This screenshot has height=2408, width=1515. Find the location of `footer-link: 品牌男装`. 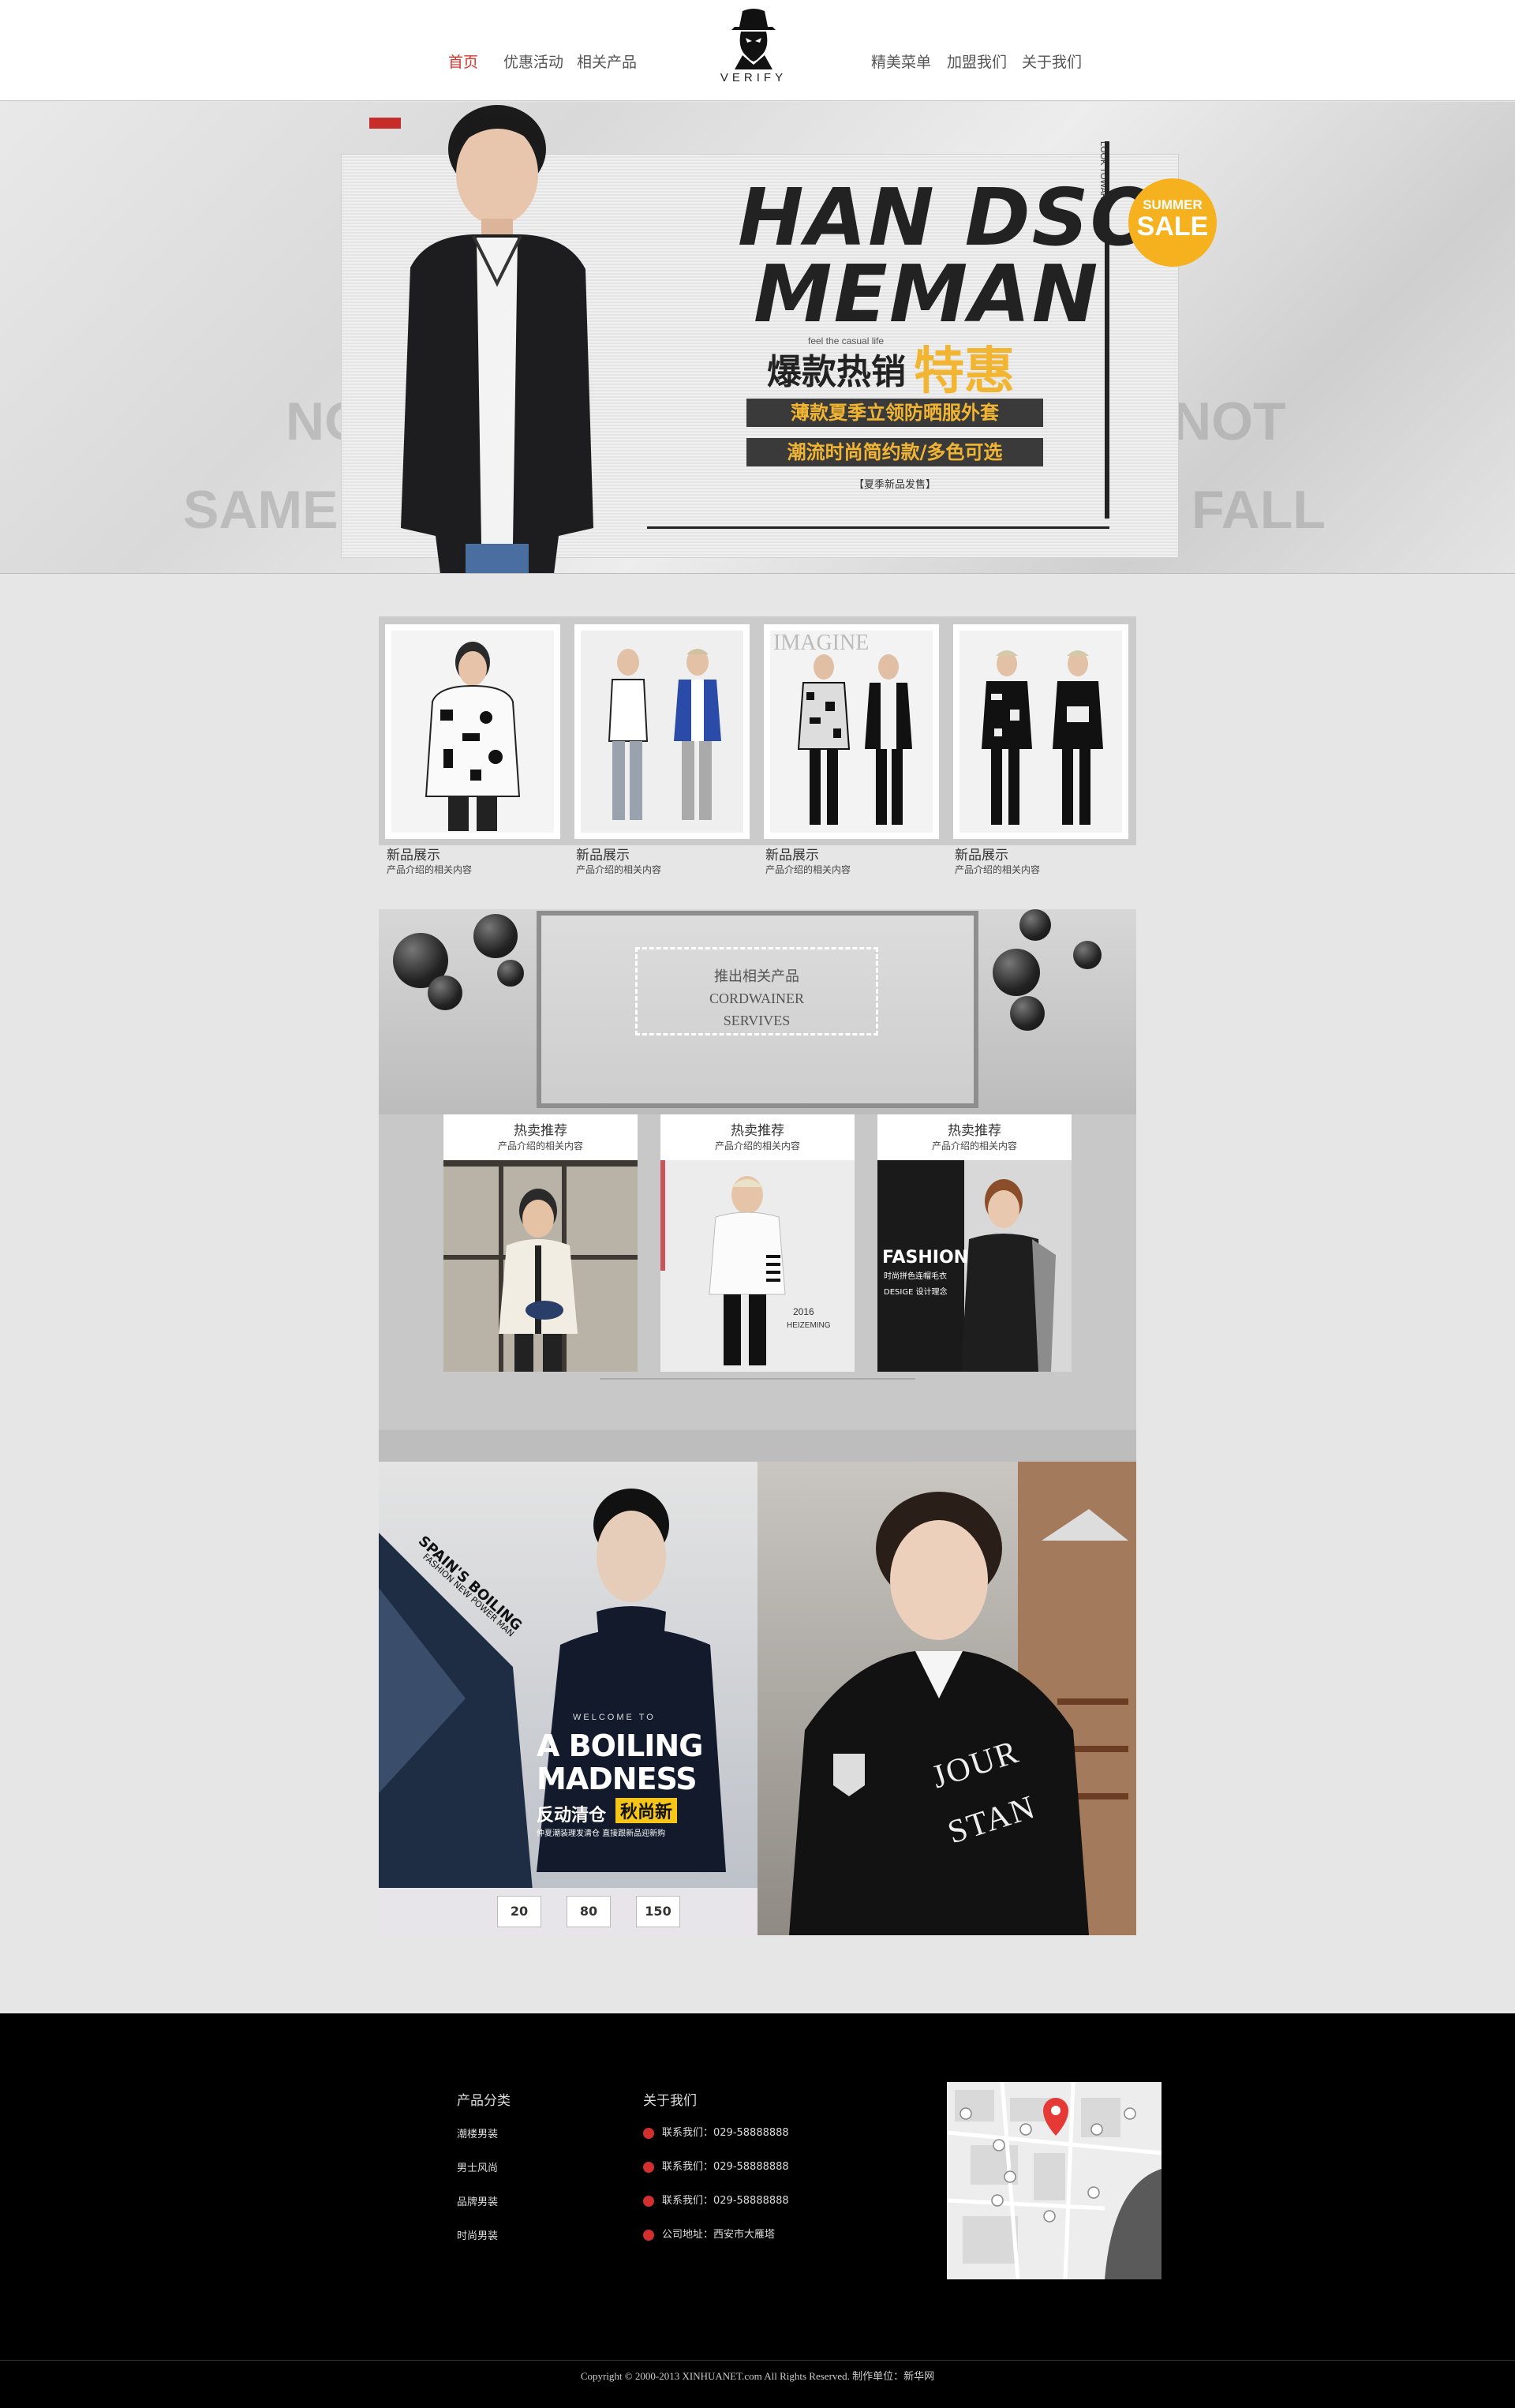

footer-link: 品牌男装 is located at coordinates (477, 2200).